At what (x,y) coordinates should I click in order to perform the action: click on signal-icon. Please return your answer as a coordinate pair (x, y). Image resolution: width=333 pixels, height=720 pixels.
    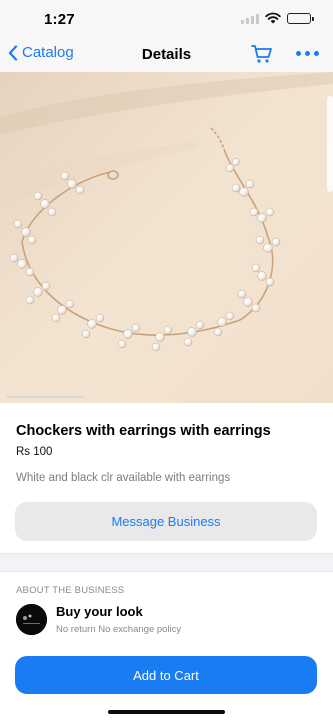
    Looking at the image, I should click on (250, 18).